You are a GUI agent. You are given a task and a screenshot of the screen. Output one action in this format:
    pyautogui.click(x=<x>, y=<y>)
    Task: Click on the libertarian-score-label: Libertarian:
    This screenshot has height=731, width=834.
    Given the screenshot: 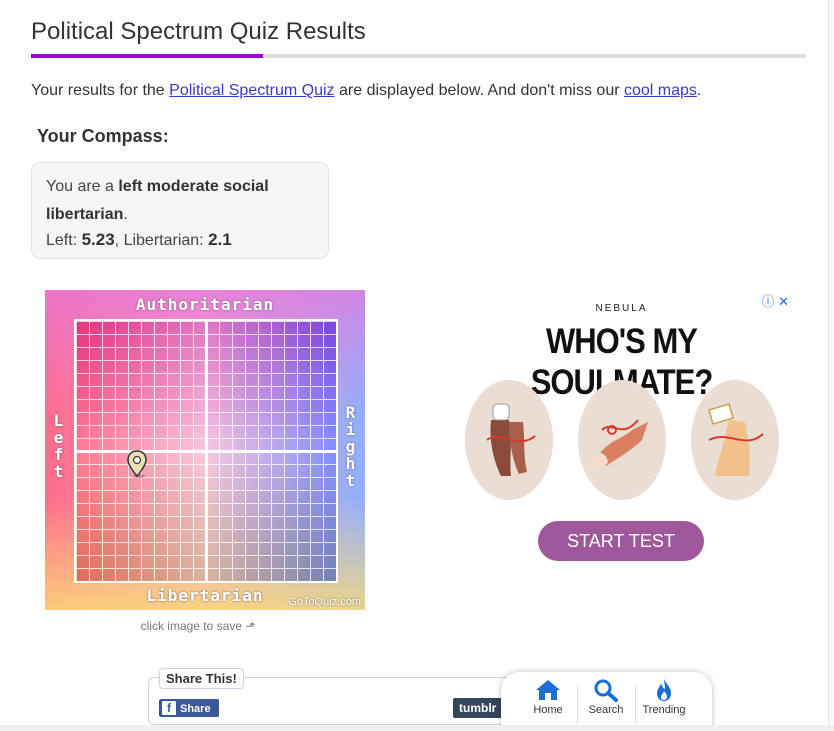 What is the action you would take?
    pyautogui.click(x=166, y=240)
    